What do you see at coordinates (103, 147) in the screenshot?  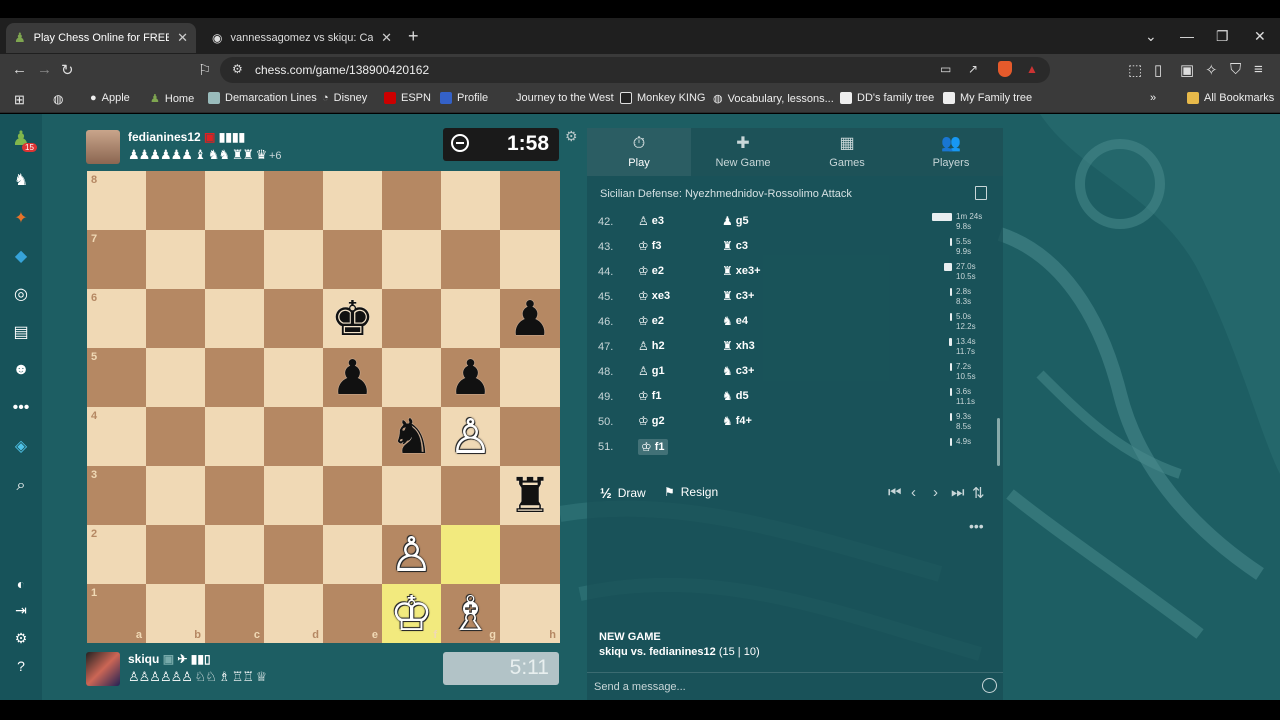 I see `avatar` at bounding box center [103, 147].